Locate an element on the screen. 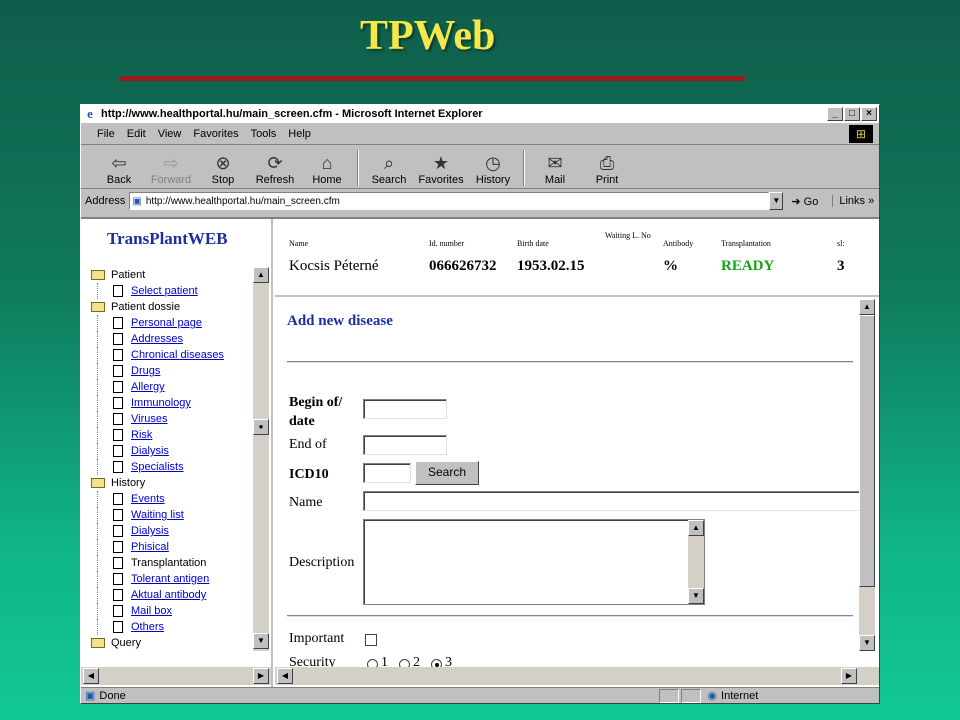 The width and height of the screenshot is (960, 720). transplantation-column: Transplantation READY is located at coordinates (747, 257).